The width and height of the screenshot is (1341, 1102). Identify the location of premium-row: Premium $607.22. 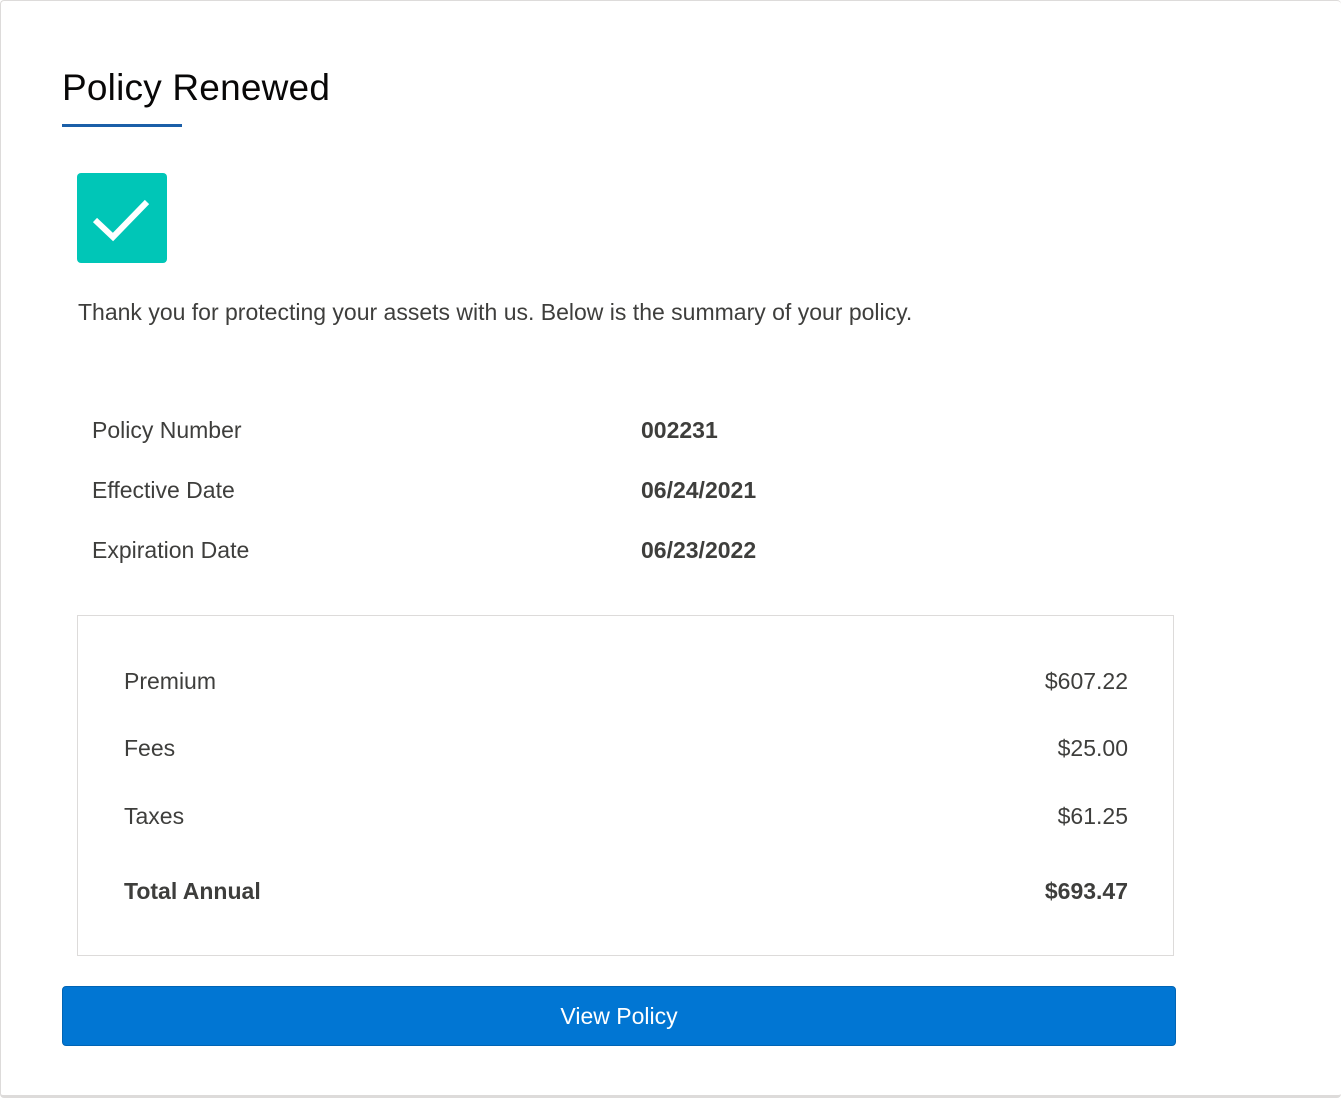
(626, 685).